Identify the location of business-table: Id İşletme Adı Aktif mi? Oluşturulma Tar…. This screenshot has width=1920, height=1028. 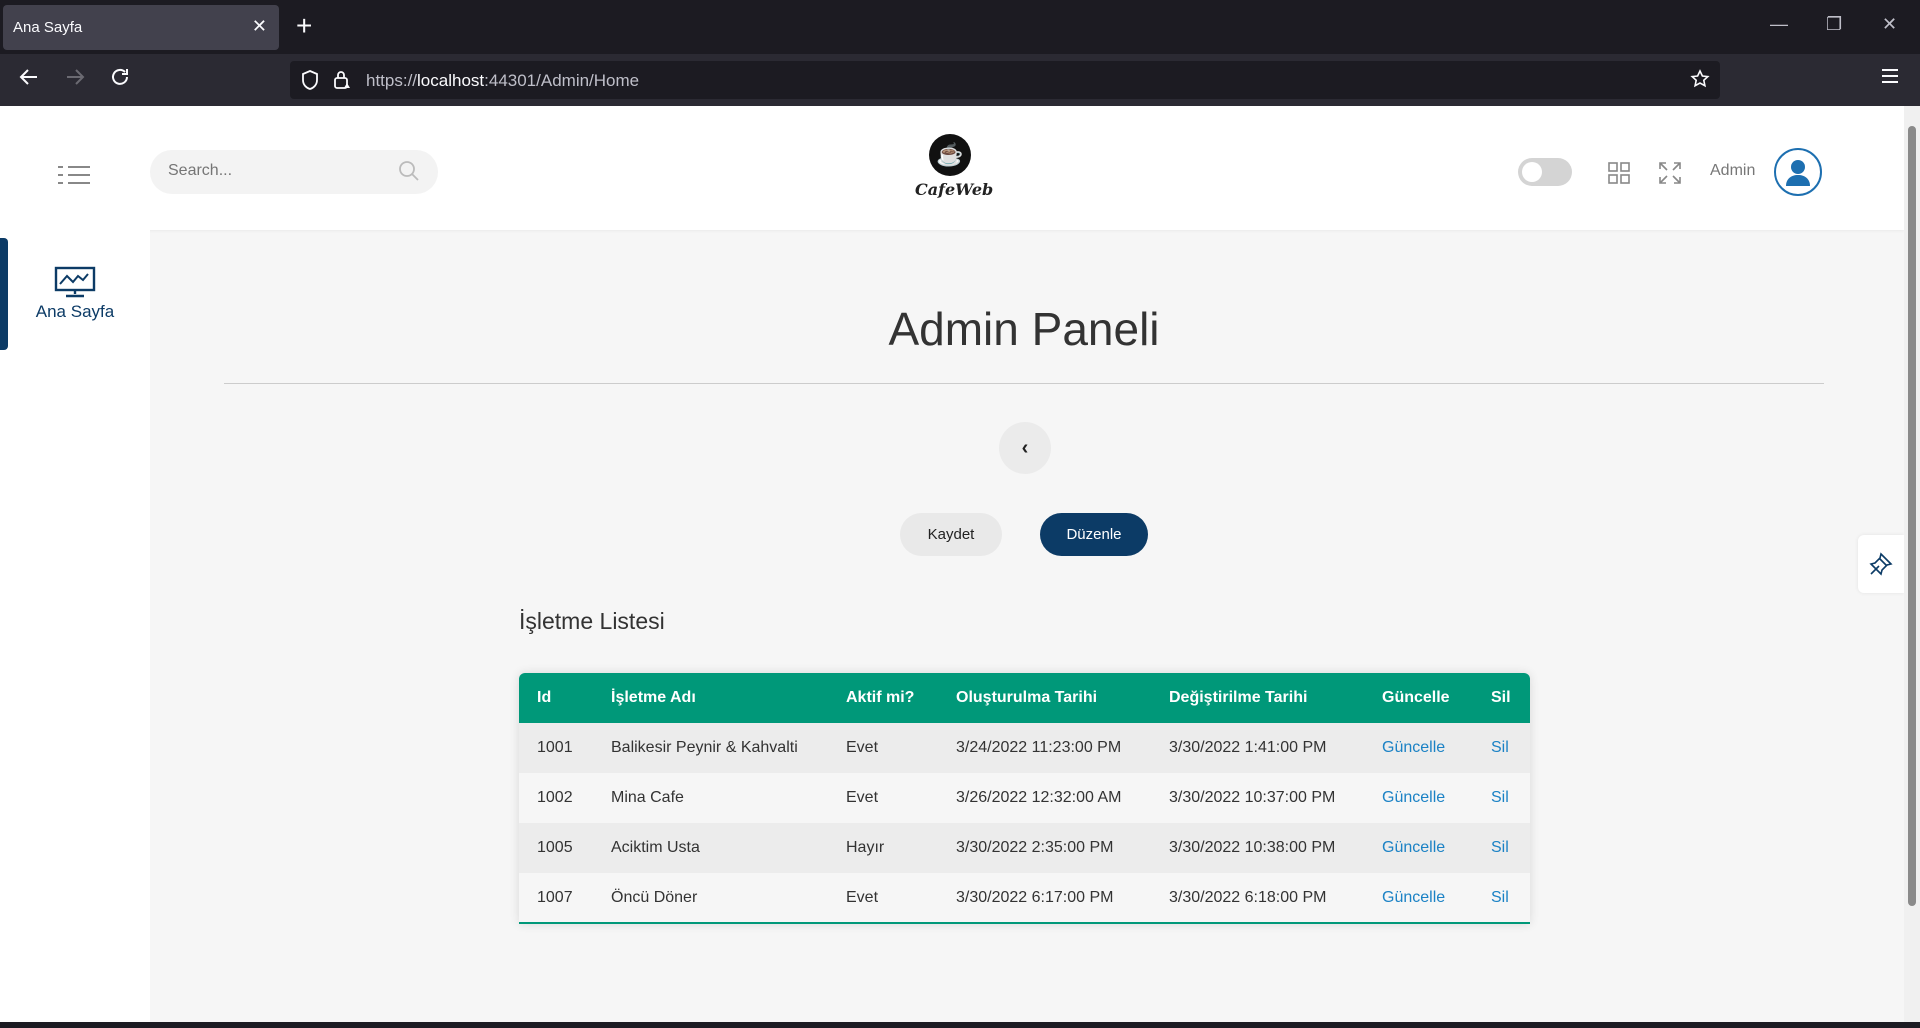
(1024, 798).